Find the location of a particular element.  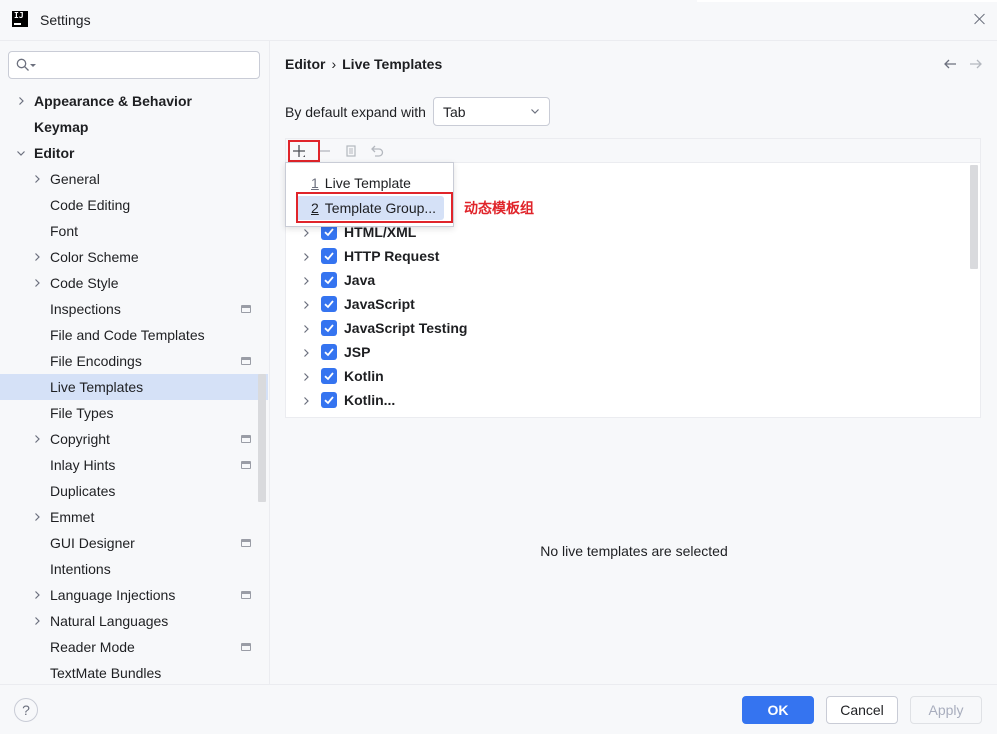

sidebar-item-reader-mode: Reader Mode is located at coordinates (134, 647).